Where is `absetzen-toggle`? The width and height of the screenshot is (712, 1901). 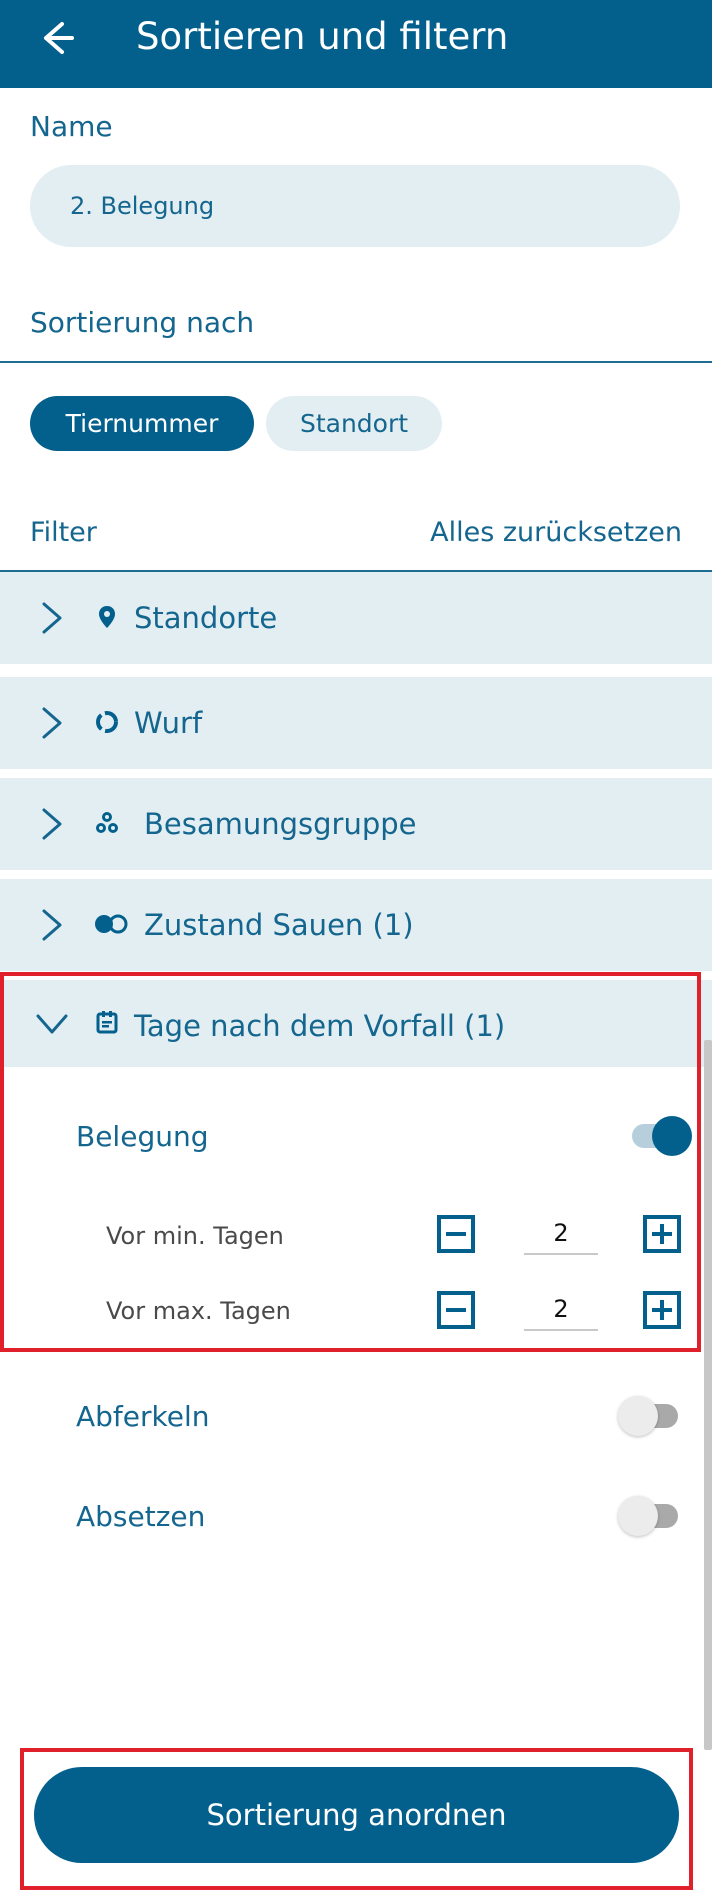 absetzen-toggle is located at coordinates (648, 1516).